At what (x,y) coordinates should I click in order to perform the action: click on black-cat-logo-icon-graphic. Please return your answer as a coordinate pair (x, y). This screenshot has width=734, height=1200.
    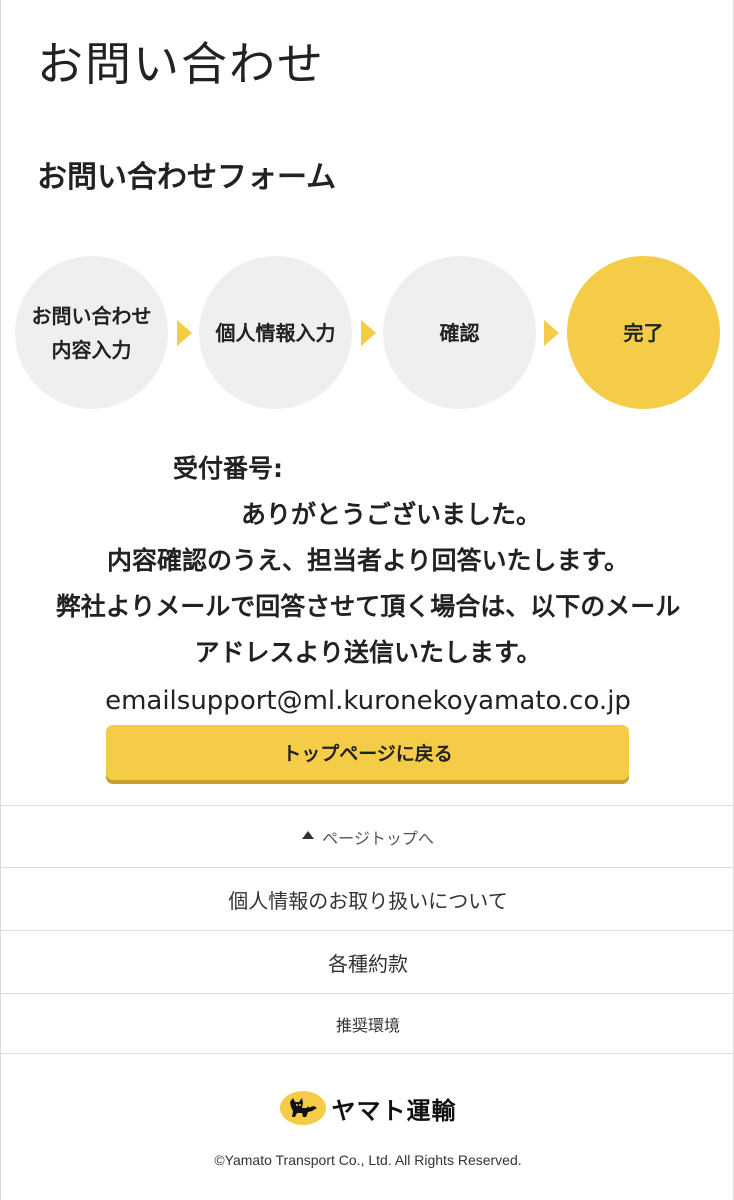
    Looking at the image, I should click on (303, 1107).